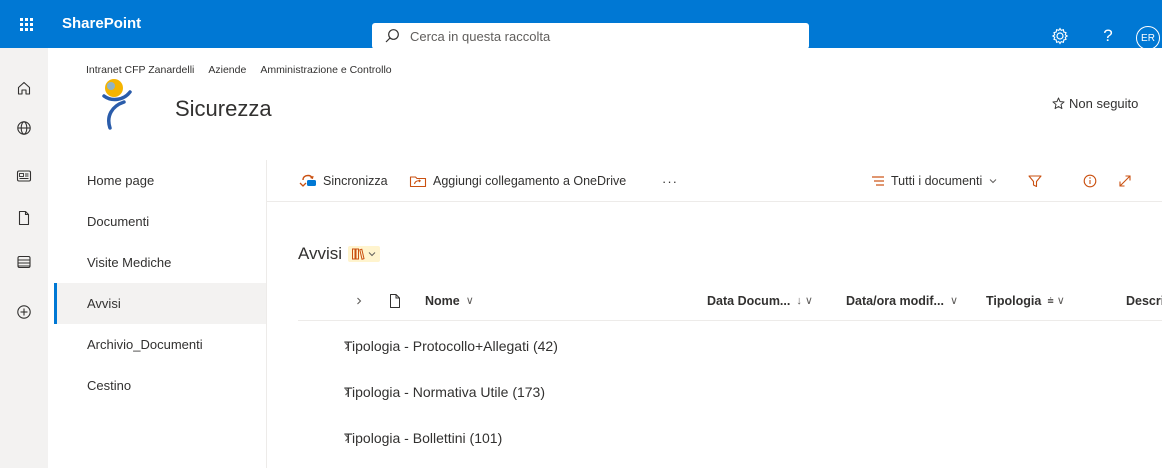 Image resolution: width=1162 pixels, height=468 pixels. Describe the element at coordinates (320, 253) in the screenshot. I see `list-title-text: Avvisi` at that location.